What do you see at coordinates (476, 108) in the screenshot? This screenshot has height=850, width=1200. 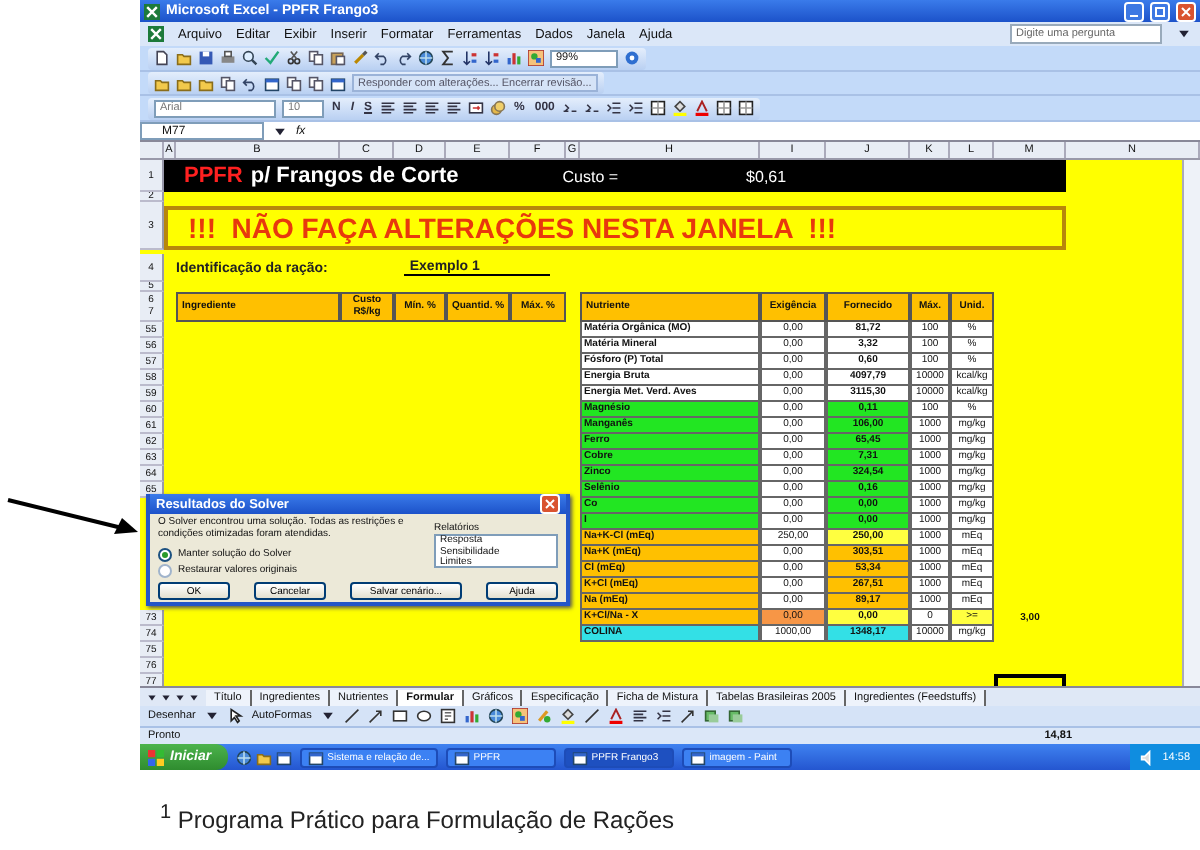 I see `merge-icon` at bounding box center [476, 108].